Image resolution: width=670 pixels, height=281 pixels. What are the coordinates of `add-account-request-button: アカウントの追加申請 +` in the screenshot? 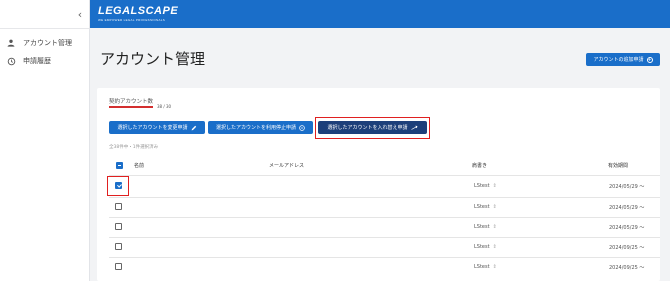 It's located at (623, 59).